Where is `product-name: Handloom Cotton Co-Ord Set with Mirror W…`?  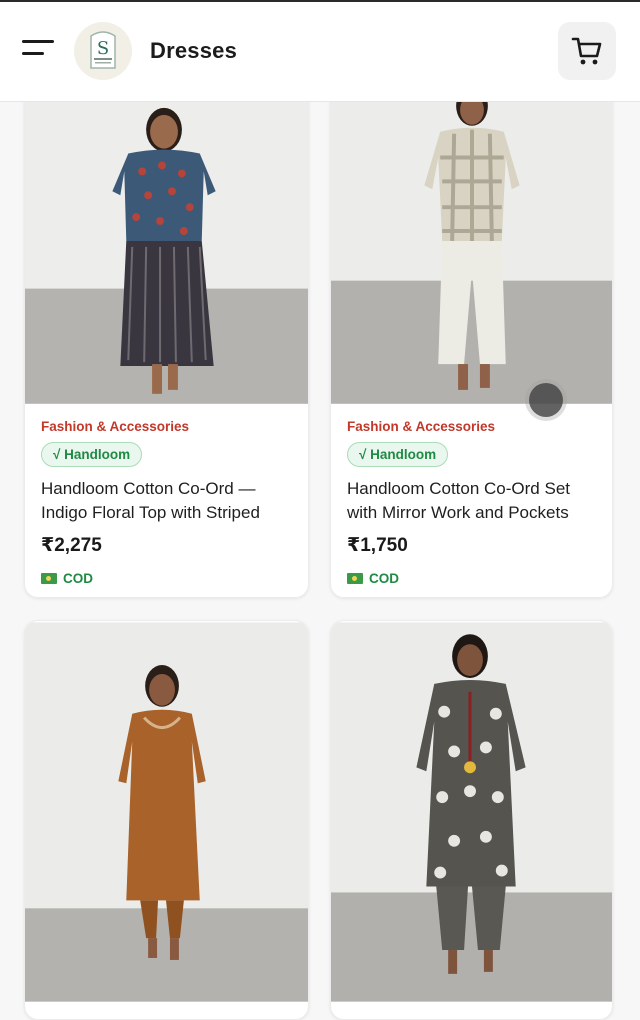 product-name: Handloom Cotton Co-Ord Set with Mirror W… is located at coordinates (473, 501).